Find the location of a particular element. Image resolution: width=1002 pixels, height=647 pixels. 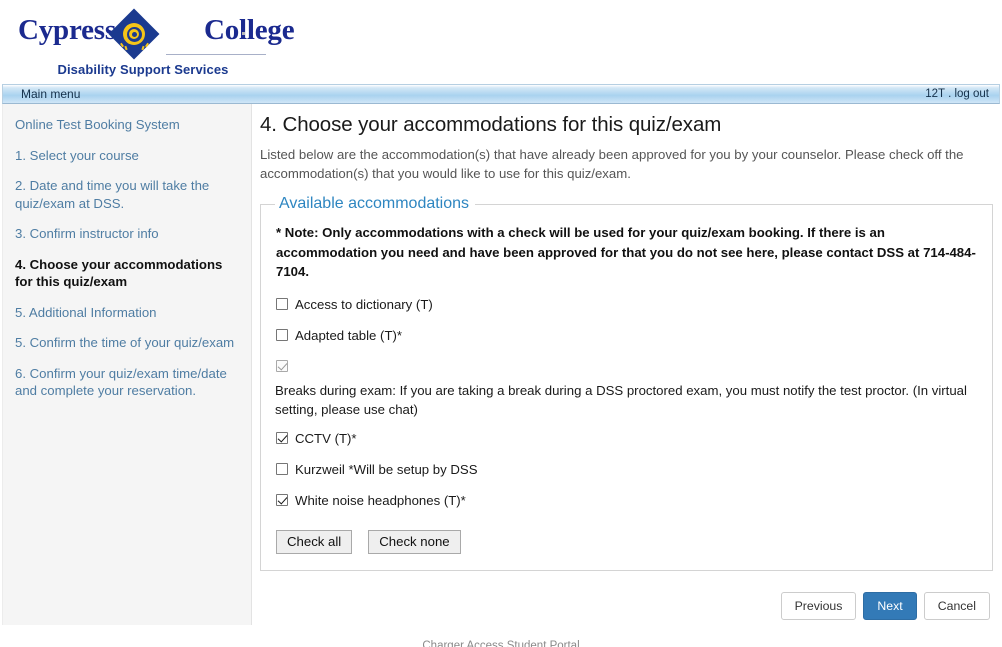

page-footer: Charger Access Student Portal is located at coordinates (501, 643).